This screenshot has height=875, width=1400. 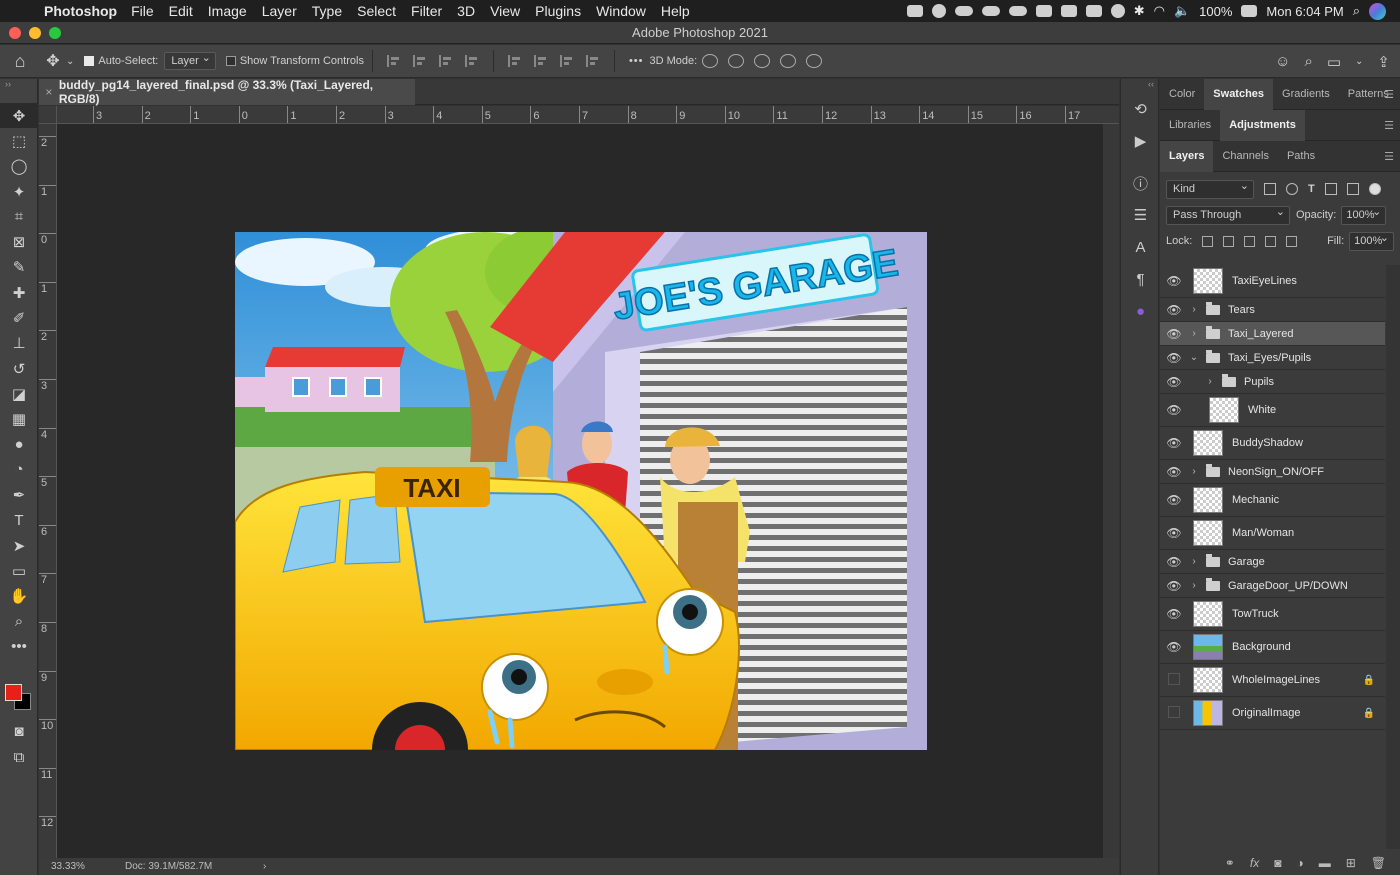 What do you see at coordinates (1229, 241) in the screenshot?
I see `lock-image-icon` at bounding box center [1229, 241].